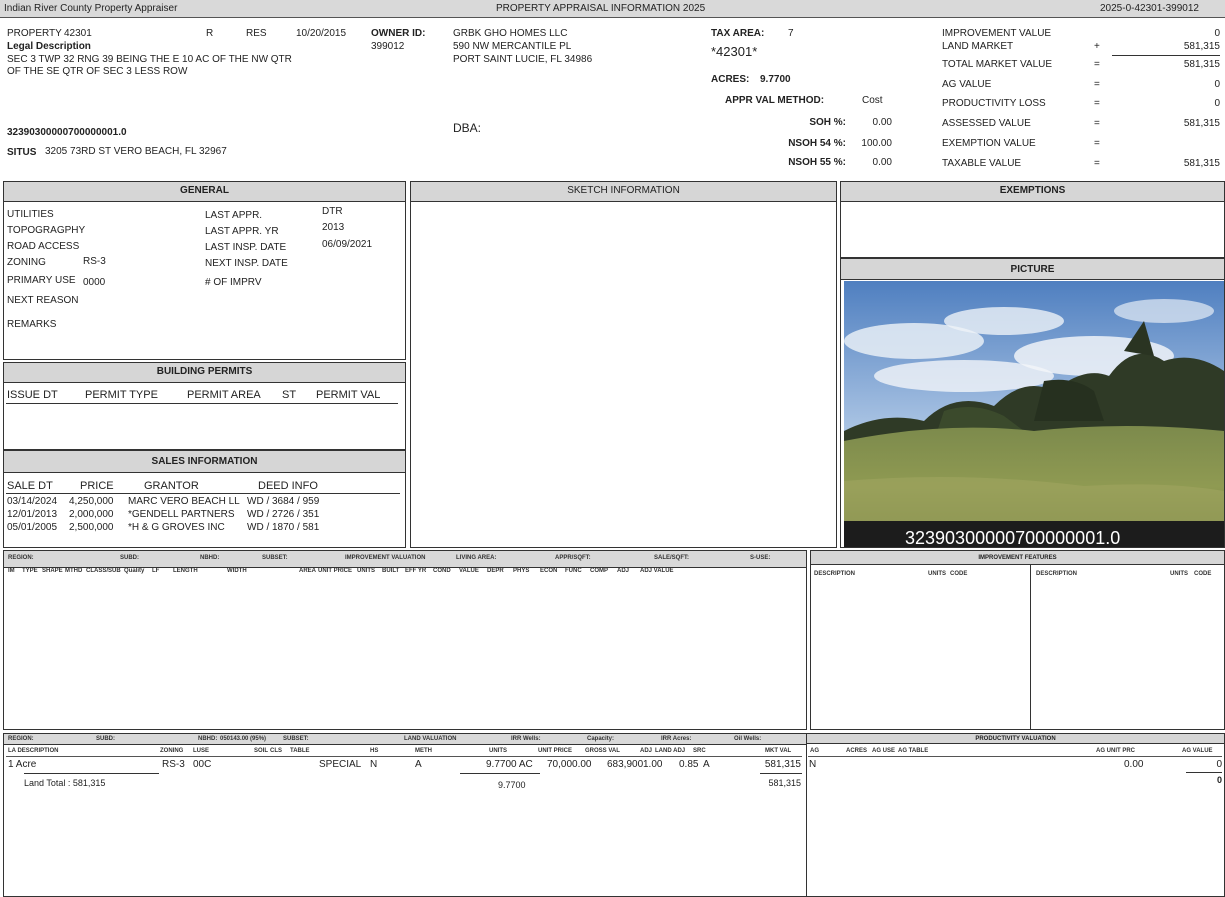 This screenshot has width=1225, height=897. Describe the element at coordinates (1017, 558) in the screenshot. I see `features-header: IMPROVEMENT FEATURES` at that location.